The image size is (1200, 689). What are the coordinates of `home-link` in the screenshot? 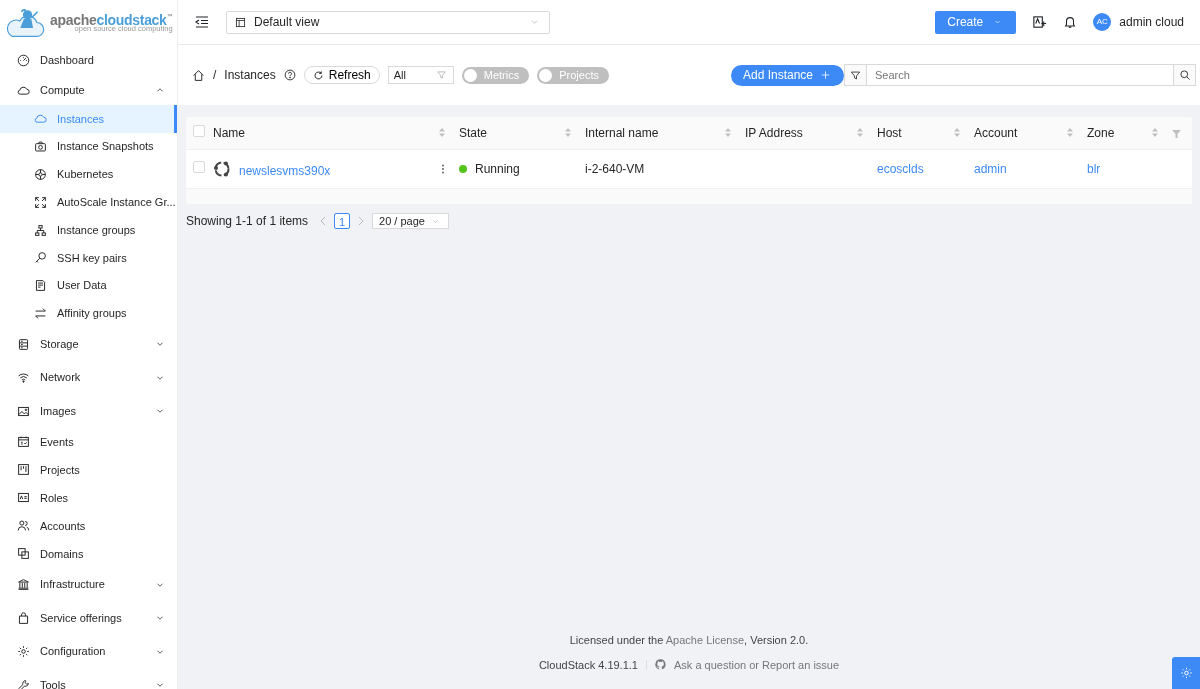 It's located at (198, 75).